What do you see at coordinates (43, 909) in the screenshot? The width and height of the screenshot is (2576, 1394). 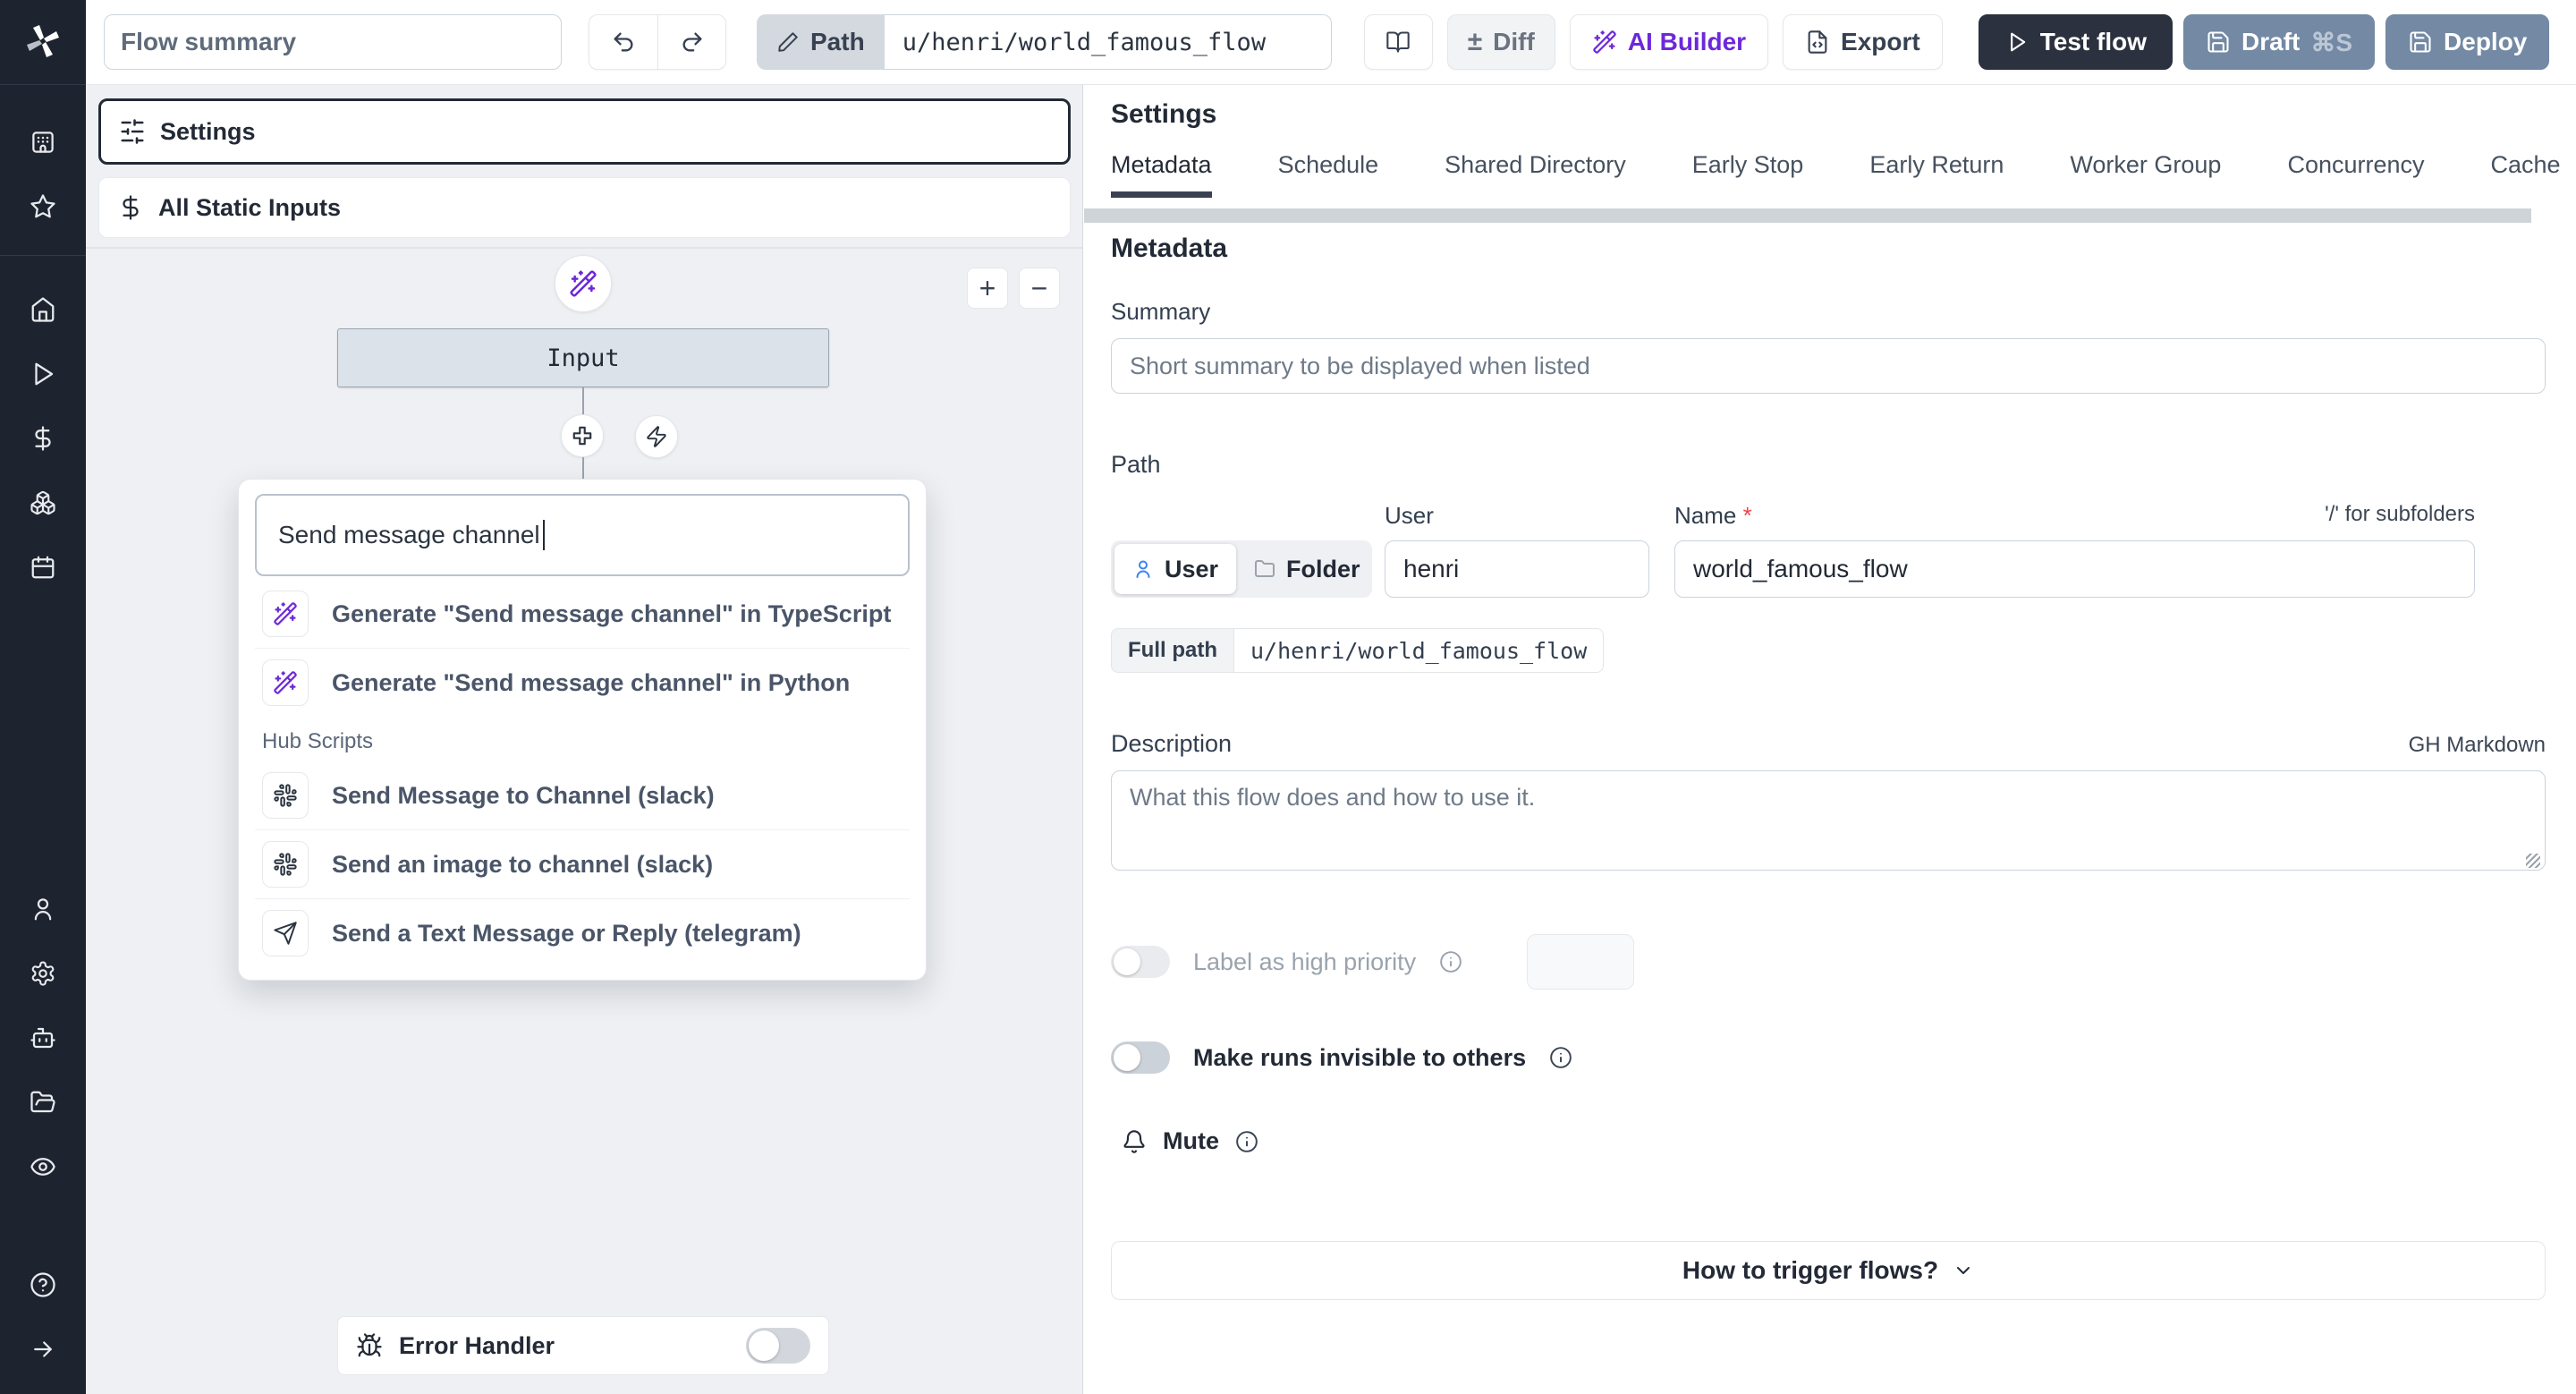 I see `users-icon` at bounding box center [43, 909].